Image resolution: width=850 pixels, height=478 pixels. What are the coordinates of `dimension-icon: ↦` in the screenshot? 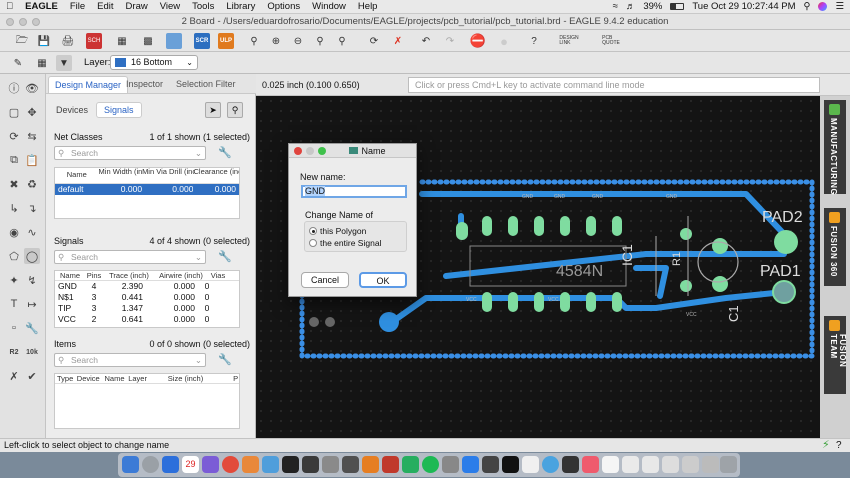 It's located at (32, 304).